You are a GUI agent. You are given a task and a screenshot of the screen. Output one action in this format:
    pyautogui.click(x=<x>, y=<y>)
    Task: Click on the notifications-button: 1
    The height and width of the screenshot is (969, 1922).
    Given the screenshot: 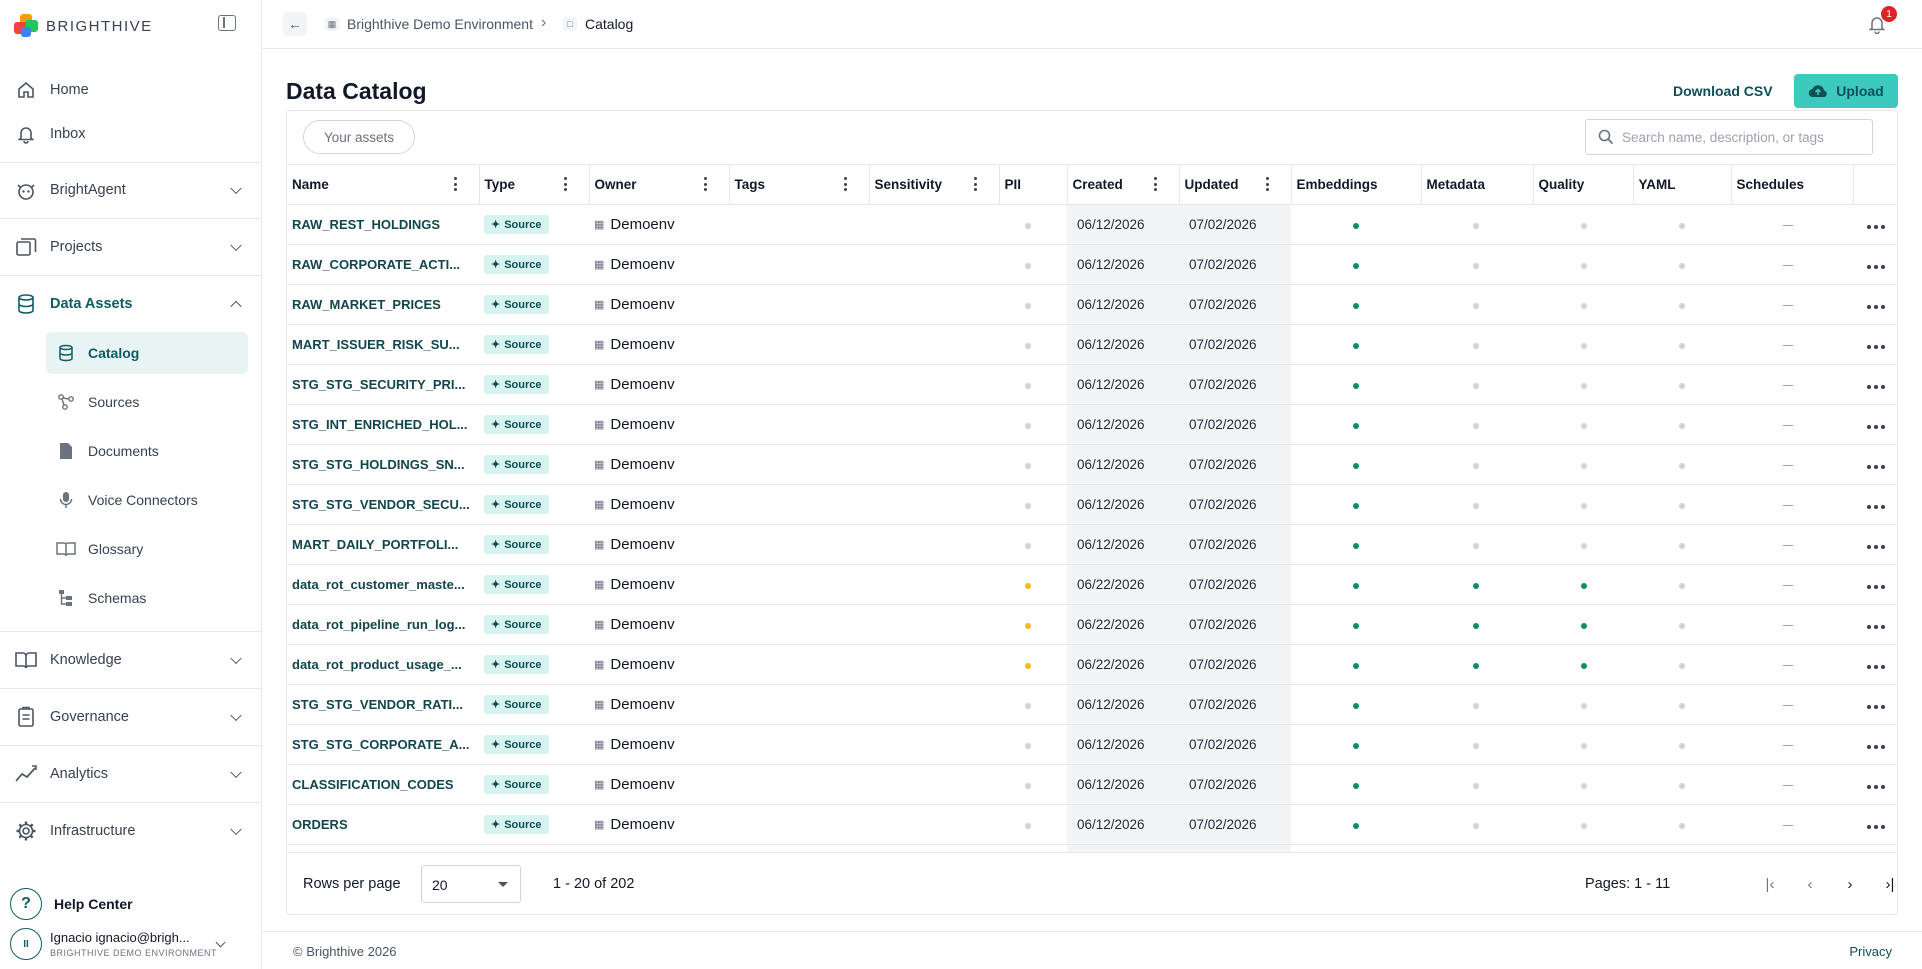 What is the action you would take?
    pyautogui.click(x=1882, y=21)
    